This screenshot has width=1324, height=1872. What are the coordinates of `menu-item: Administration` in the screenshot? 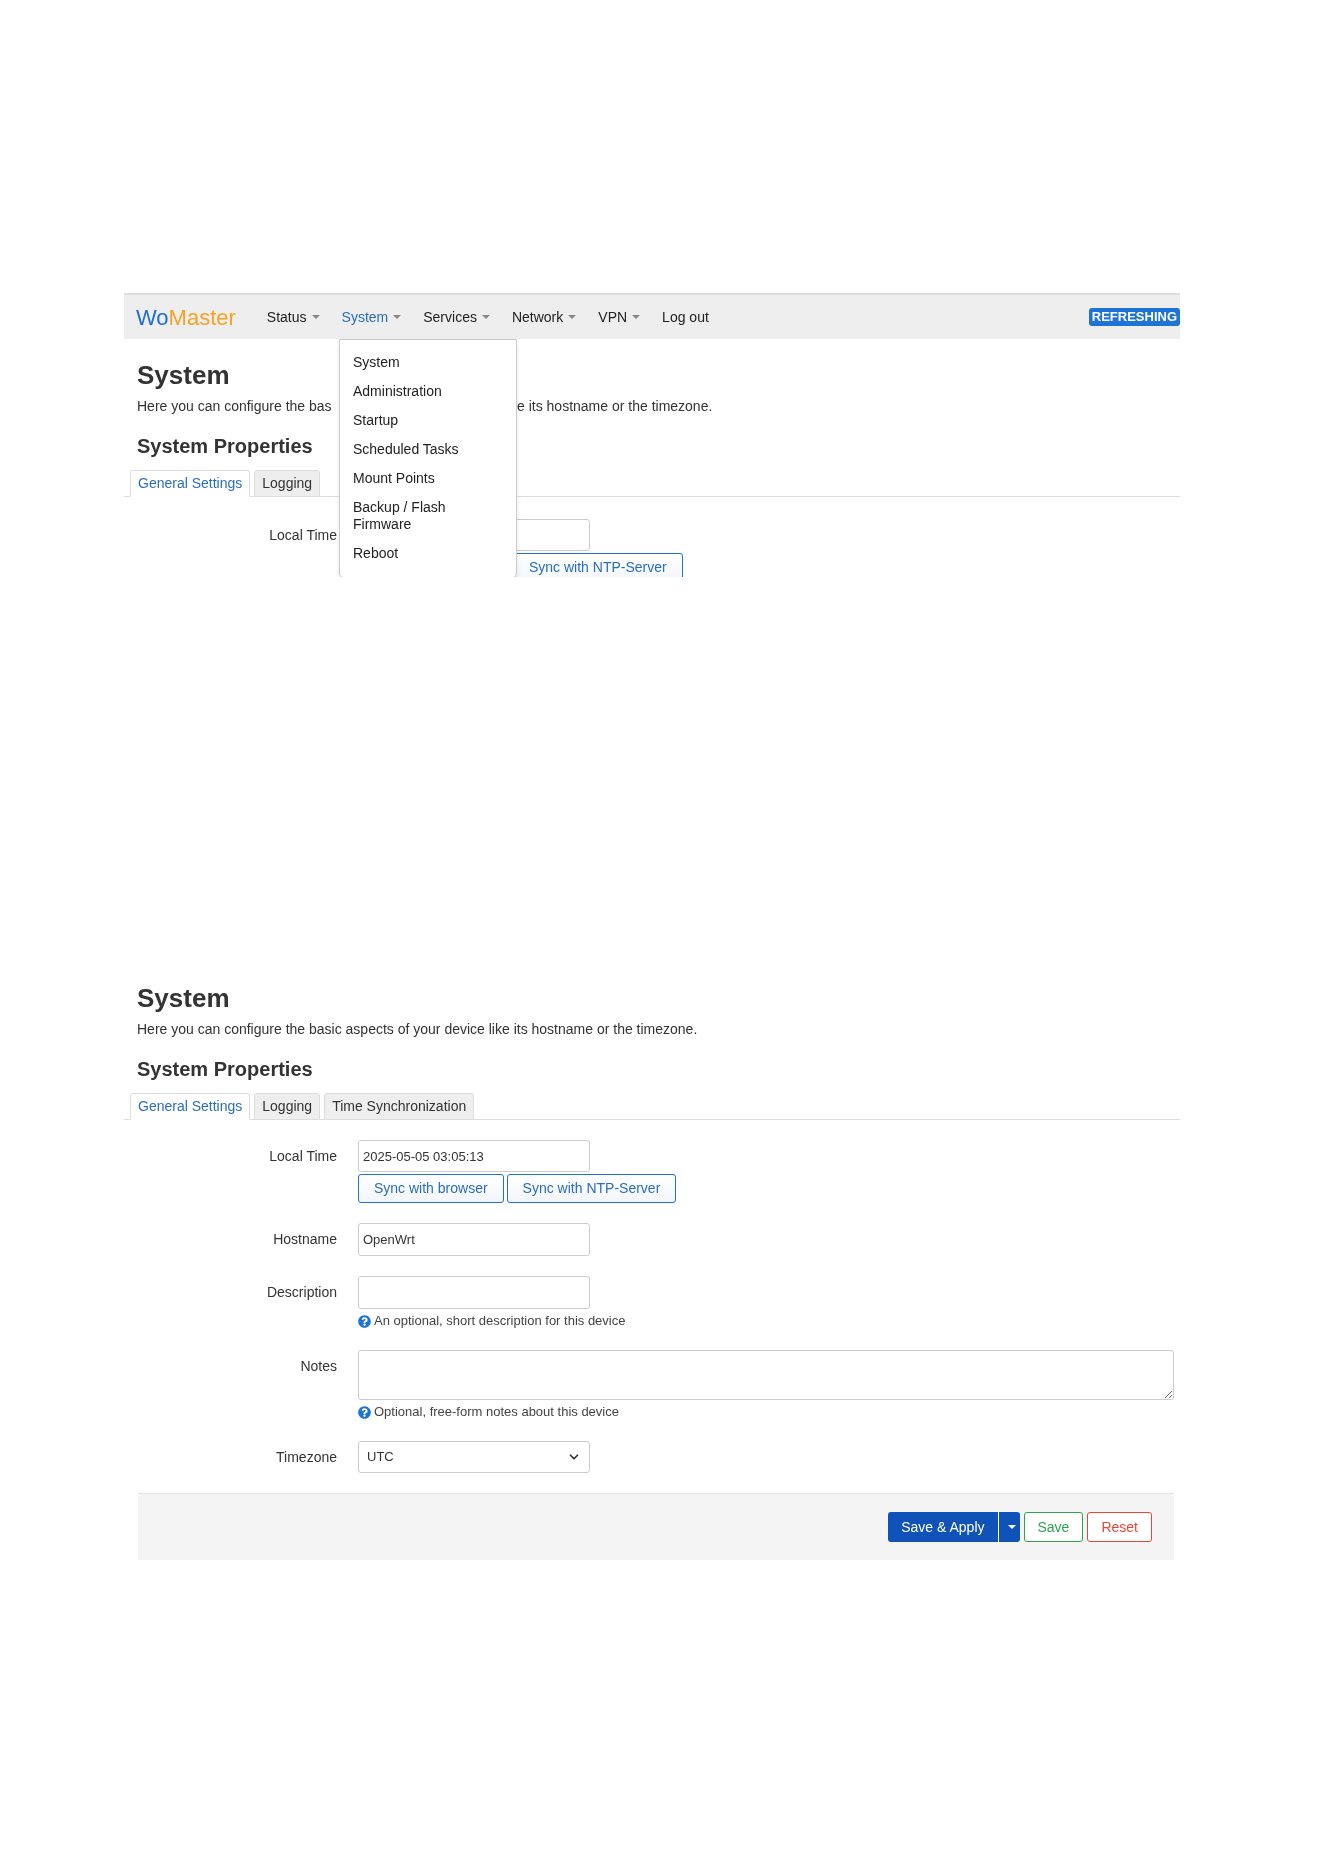 It's located at (420, 391).